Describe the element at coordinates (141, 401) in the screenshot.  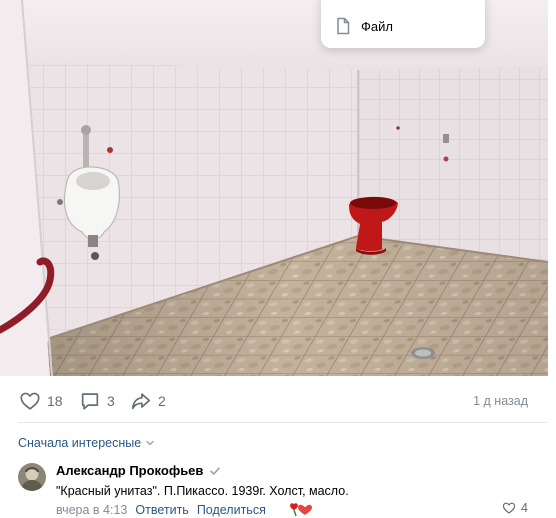
I see `share-icon` at that location.